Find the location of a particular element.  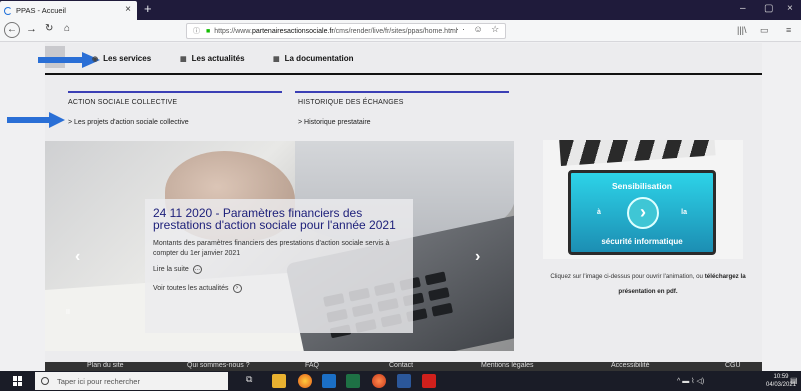

promo-word-right: la is located at coordinates (684, 212).